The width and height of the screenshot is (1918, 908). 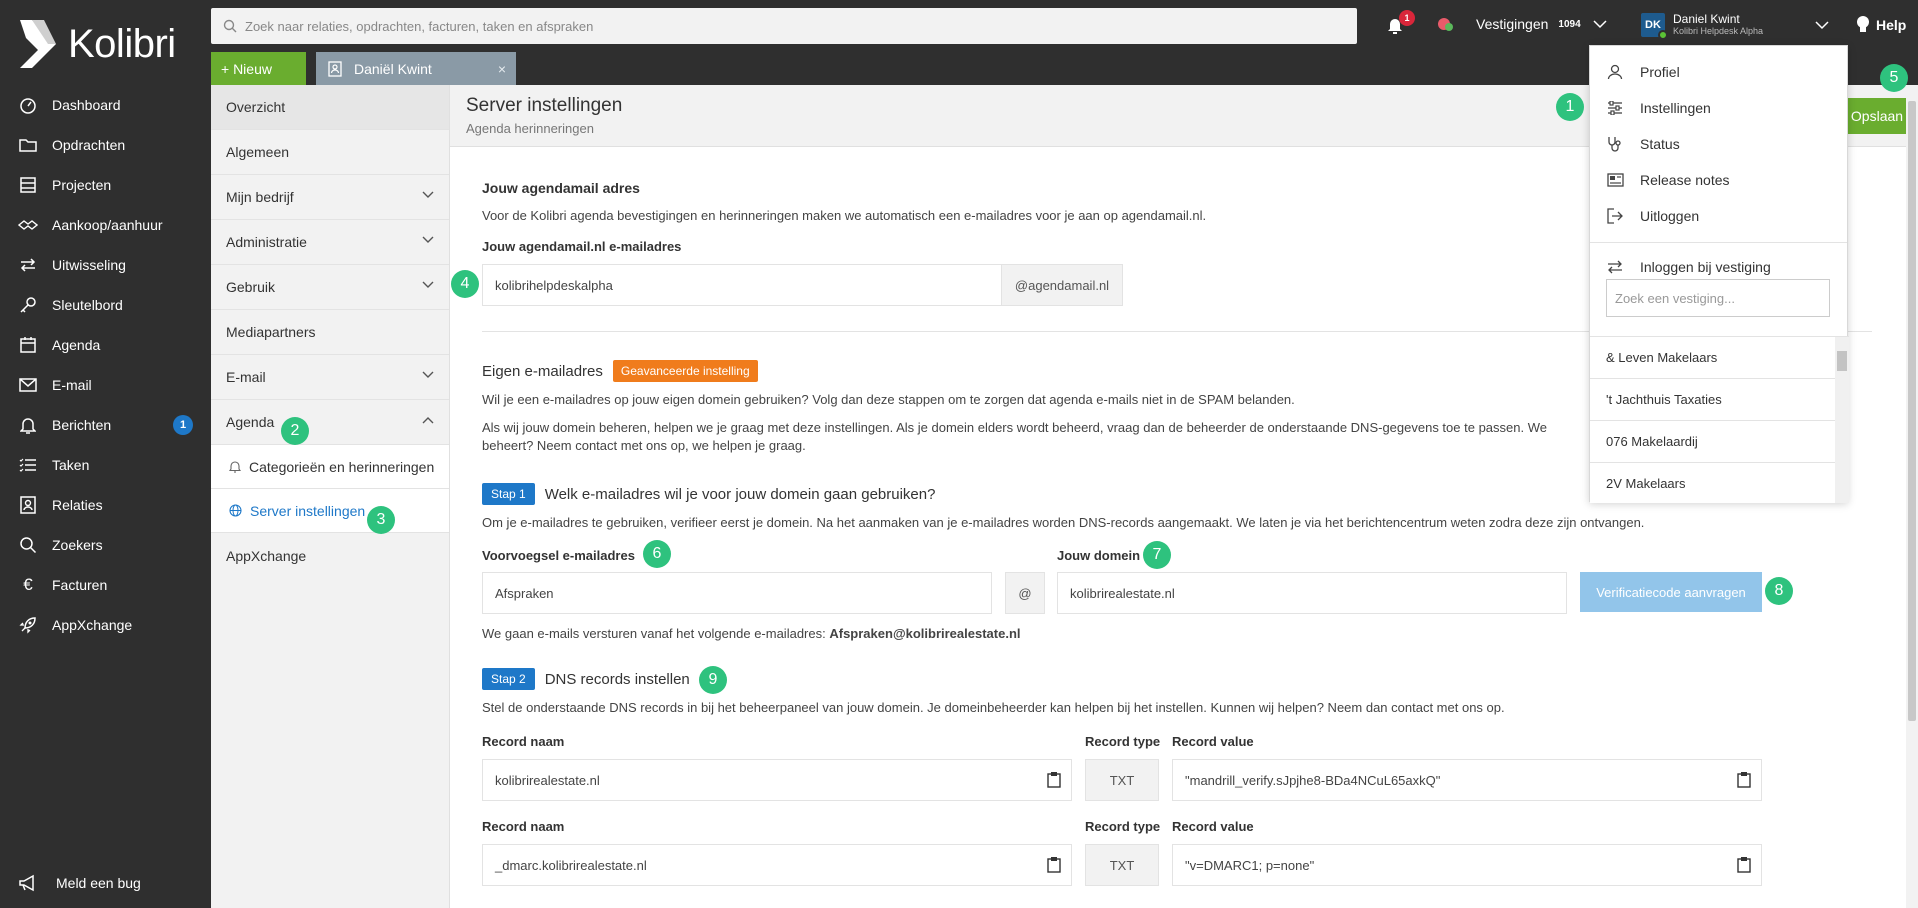 I want to click on subnav-overzicht: Overzicht, so click(x=330, y=107).